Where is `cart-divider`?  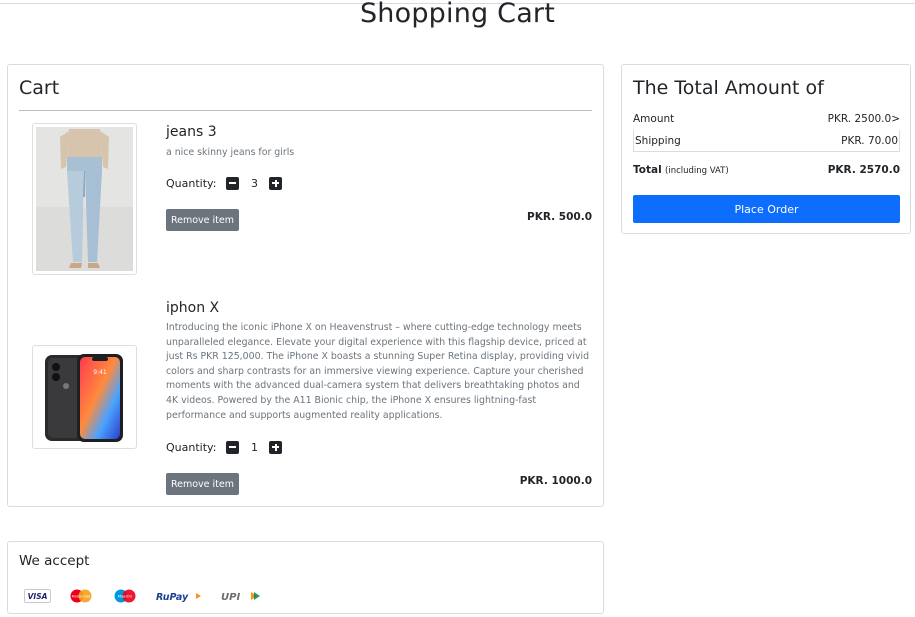
cart-divider is located at coordinates (305, 110).